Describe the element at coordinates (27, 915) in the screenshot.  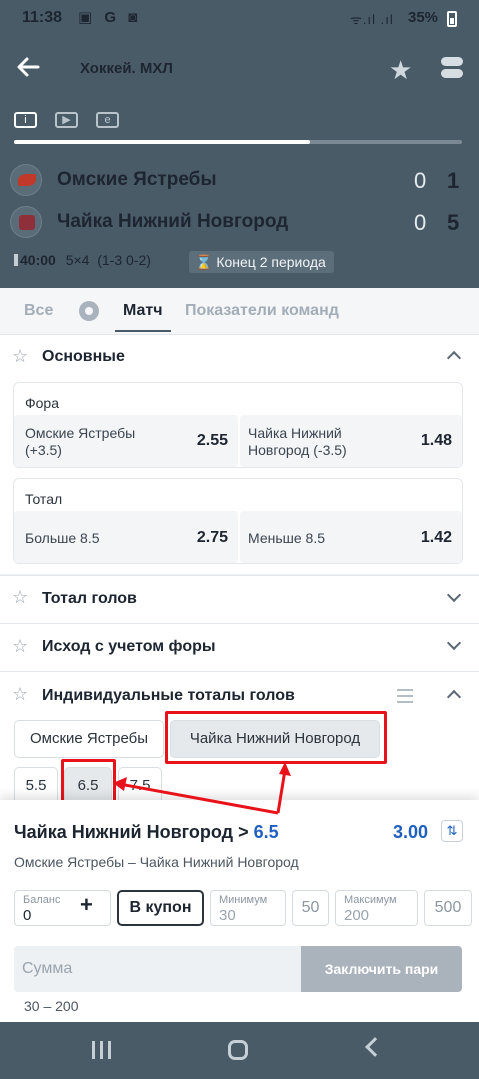
I see `balance-value: 0` at that location.